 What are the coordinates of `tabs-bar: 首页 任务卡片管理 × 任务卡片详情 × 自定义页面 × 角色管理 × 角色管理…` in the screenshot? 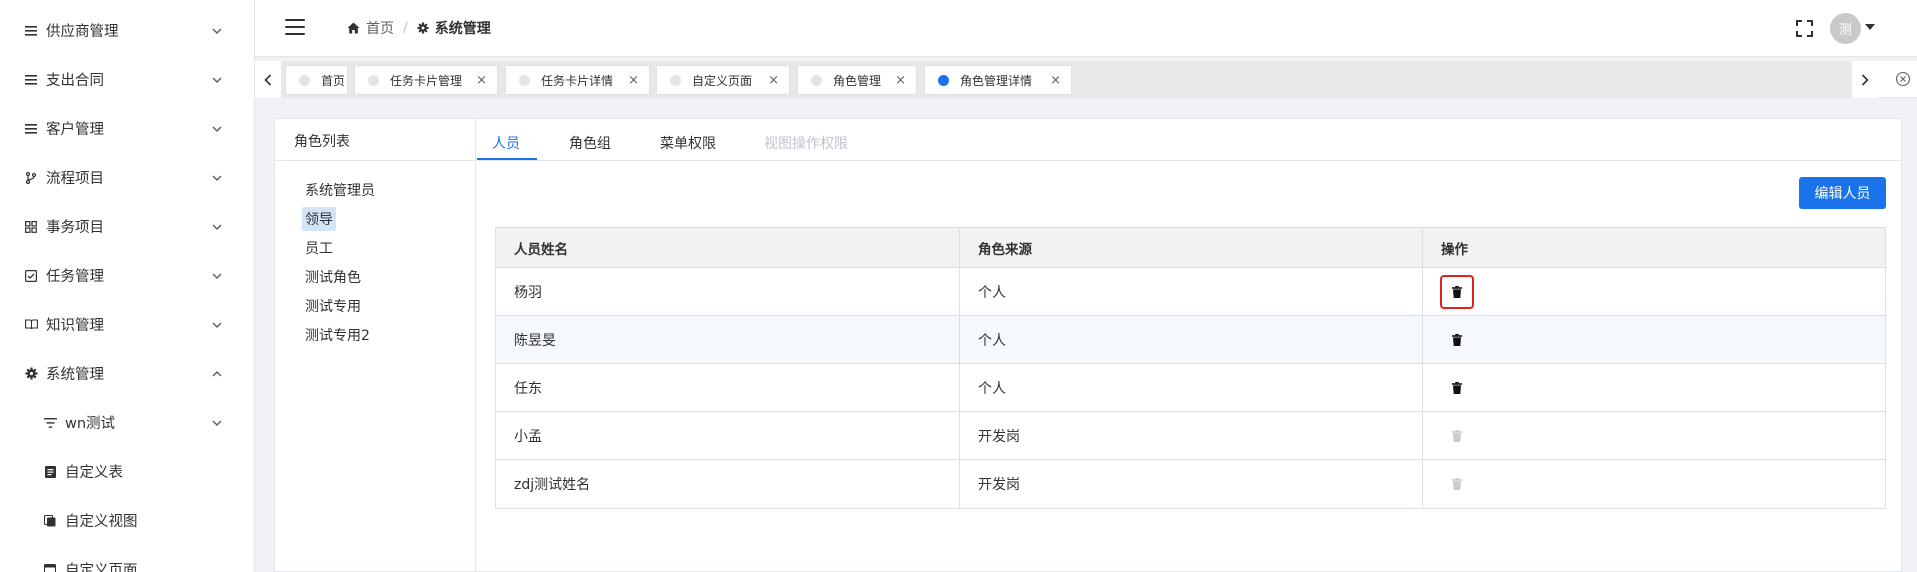 It's located at (1086, 79).